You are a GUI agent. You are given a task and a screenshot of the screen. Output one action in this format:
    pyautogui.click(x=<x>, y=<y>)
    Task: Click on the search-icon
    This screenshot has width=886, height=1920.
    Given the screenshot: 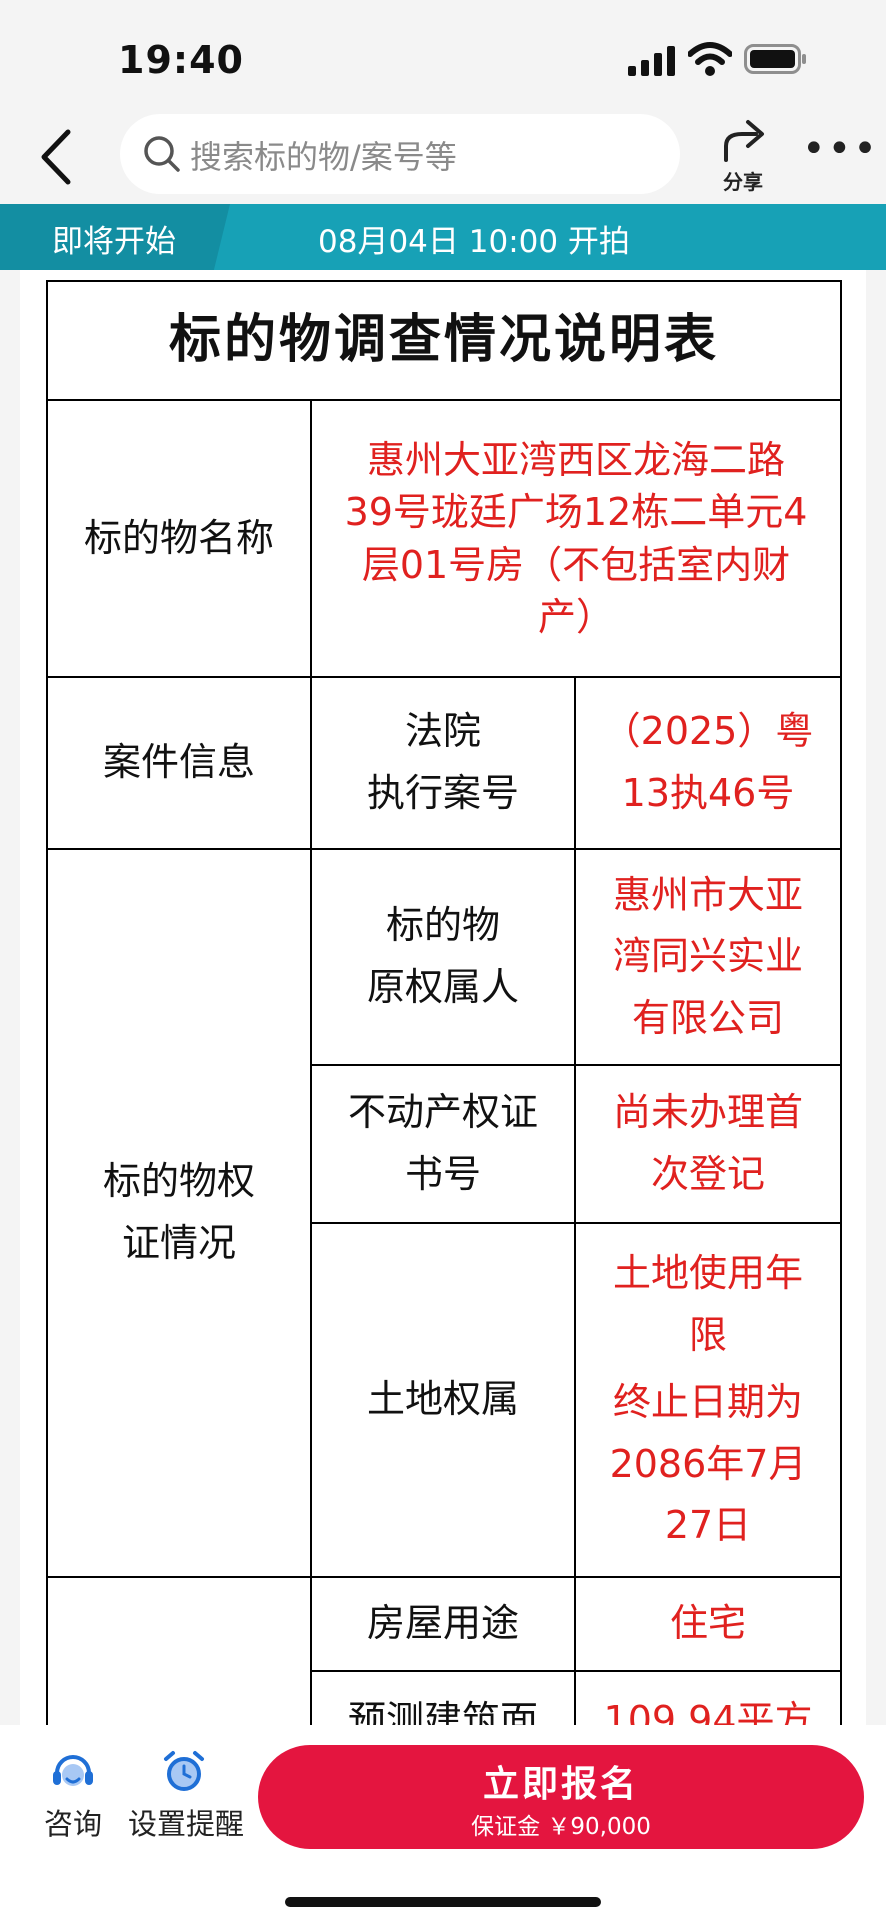 What is the action you would take?
    pyautogui.click(x=162, y=154)
    